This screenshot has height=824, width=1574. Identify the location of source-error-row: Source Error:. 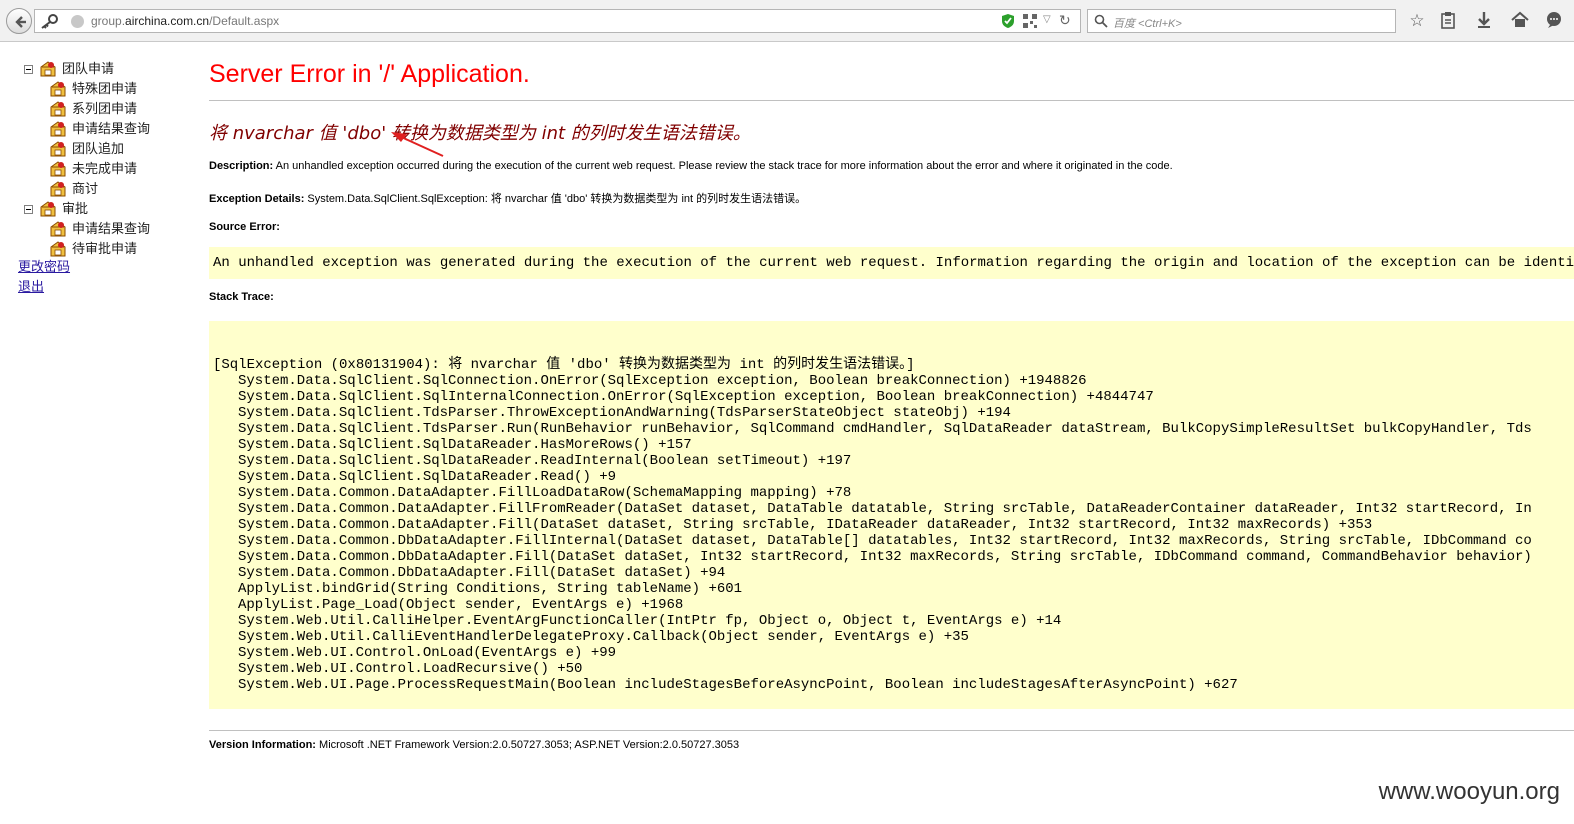
(244, 227).